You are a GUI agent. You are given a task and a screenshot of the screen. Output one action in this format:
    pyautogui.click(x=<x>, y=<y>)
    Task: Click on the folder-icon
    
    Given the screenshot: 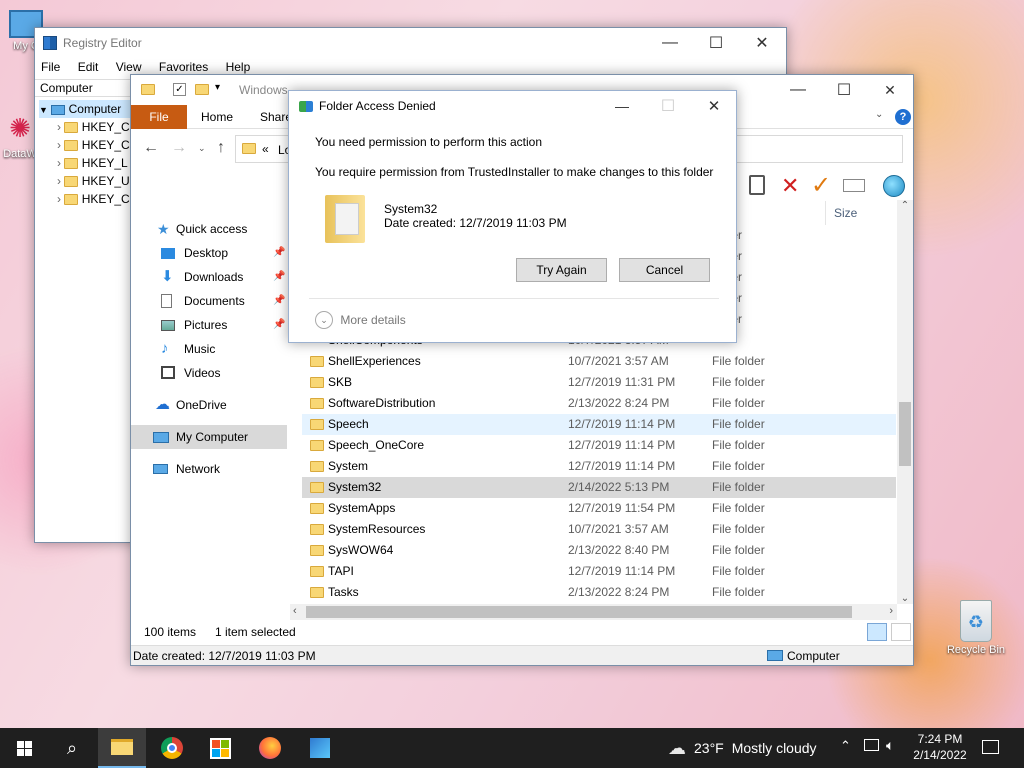 What is the action you would take?
    pyautogui.click(x=122, y=747)
    